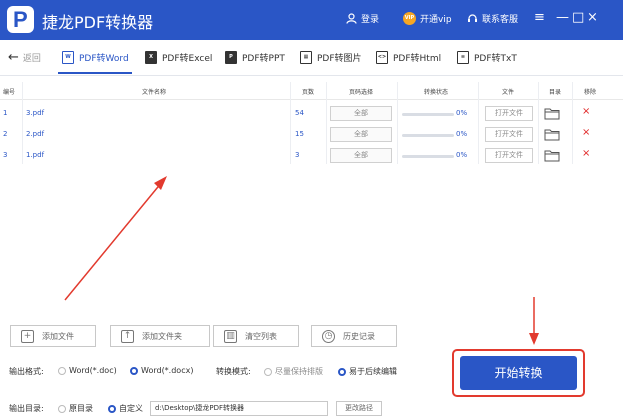 Image resolution: width=623 pixels, height=416 pixels. What do you see at coordinates (359, 336) in the screenshot?
I see `history-label: 历史记录` at bounding box center [359, 336].